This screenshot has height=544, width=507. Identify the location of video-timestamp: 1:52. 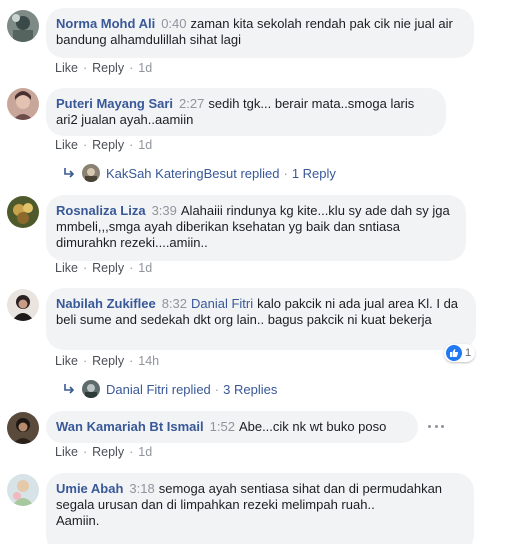
(222, 426).